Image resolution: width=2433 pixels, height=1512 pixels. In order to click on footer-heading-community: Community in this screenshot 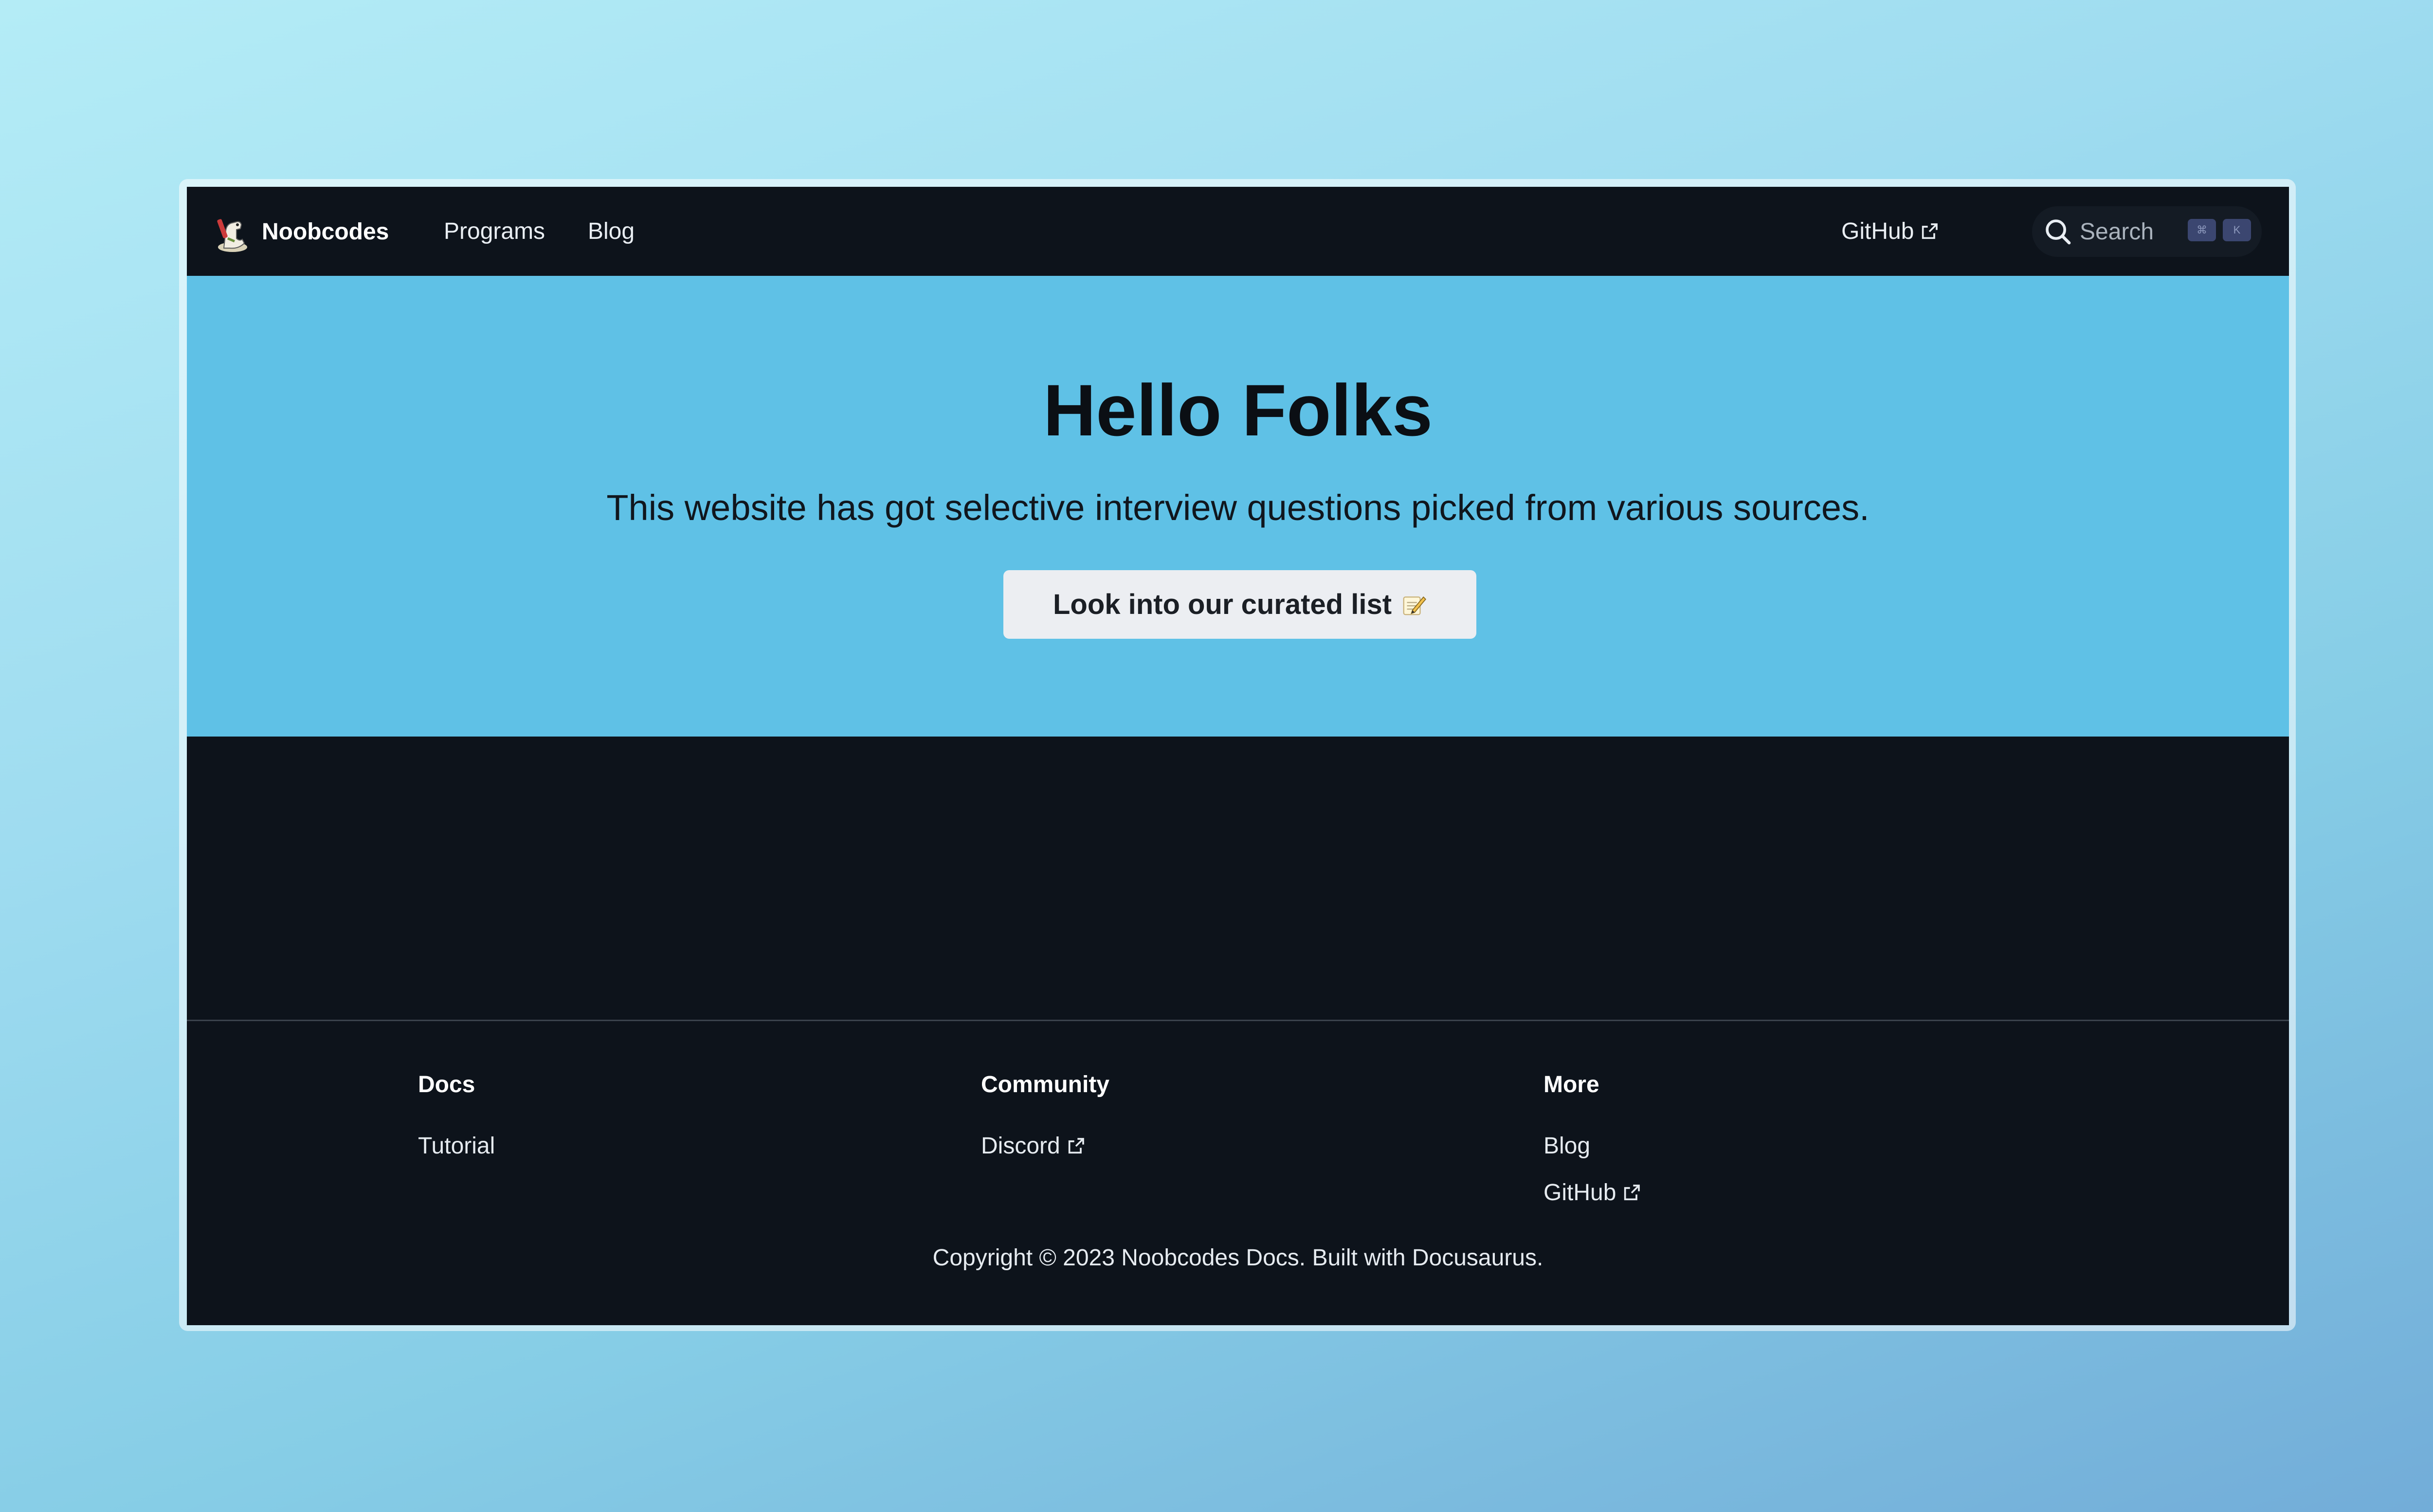, I will do `click(1045, 1085)`.